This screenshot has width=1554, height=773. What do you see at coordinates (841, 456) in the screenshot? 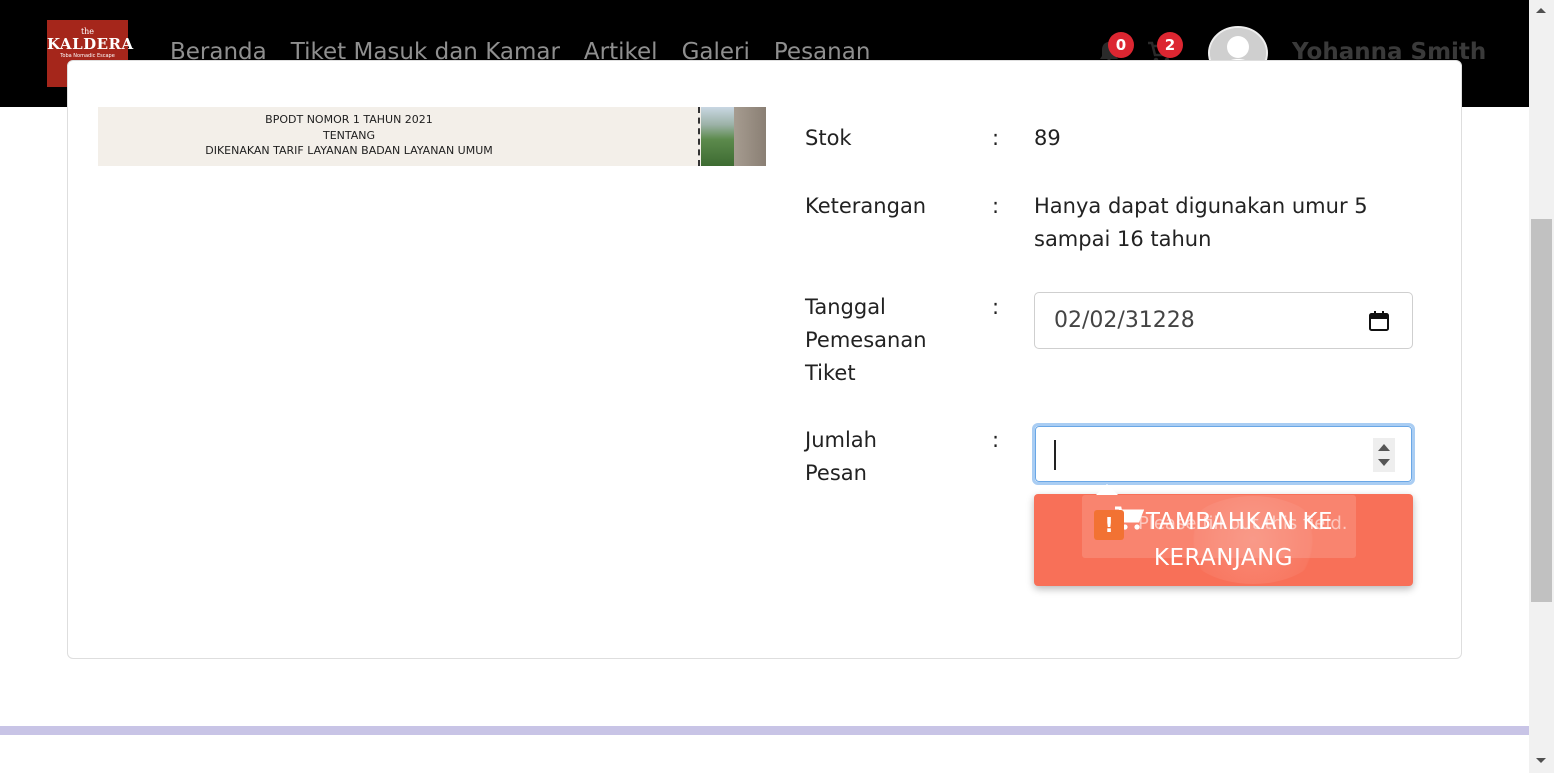
I see `jumlah-label: Jumlah Pesan` at bounding box center [841, 456].